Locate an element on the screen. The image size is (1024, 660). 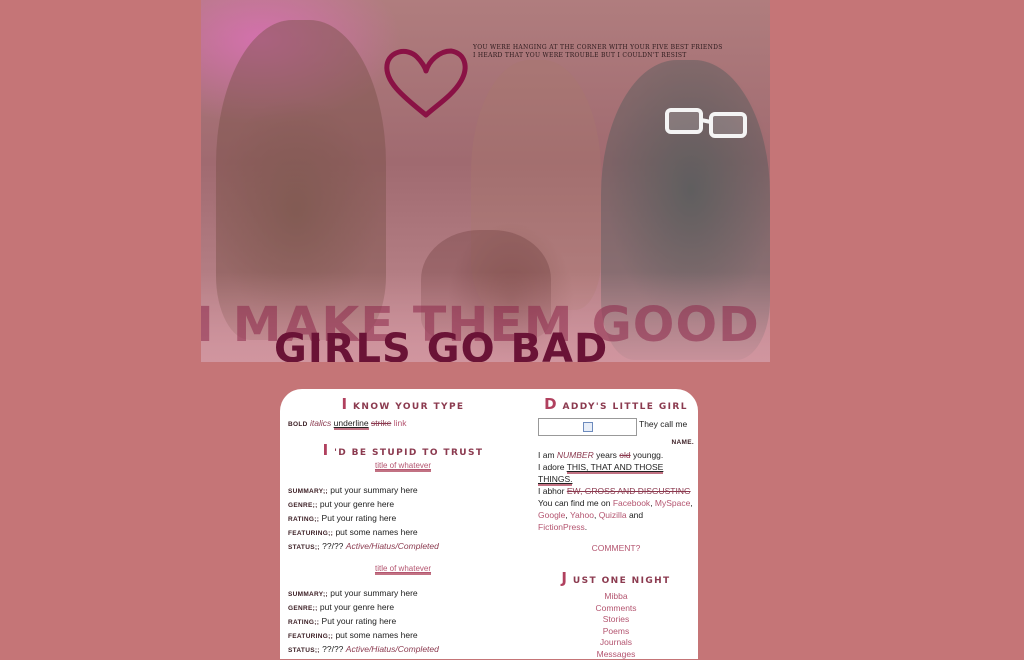
heart-icon is located at coordinates (426, 84).